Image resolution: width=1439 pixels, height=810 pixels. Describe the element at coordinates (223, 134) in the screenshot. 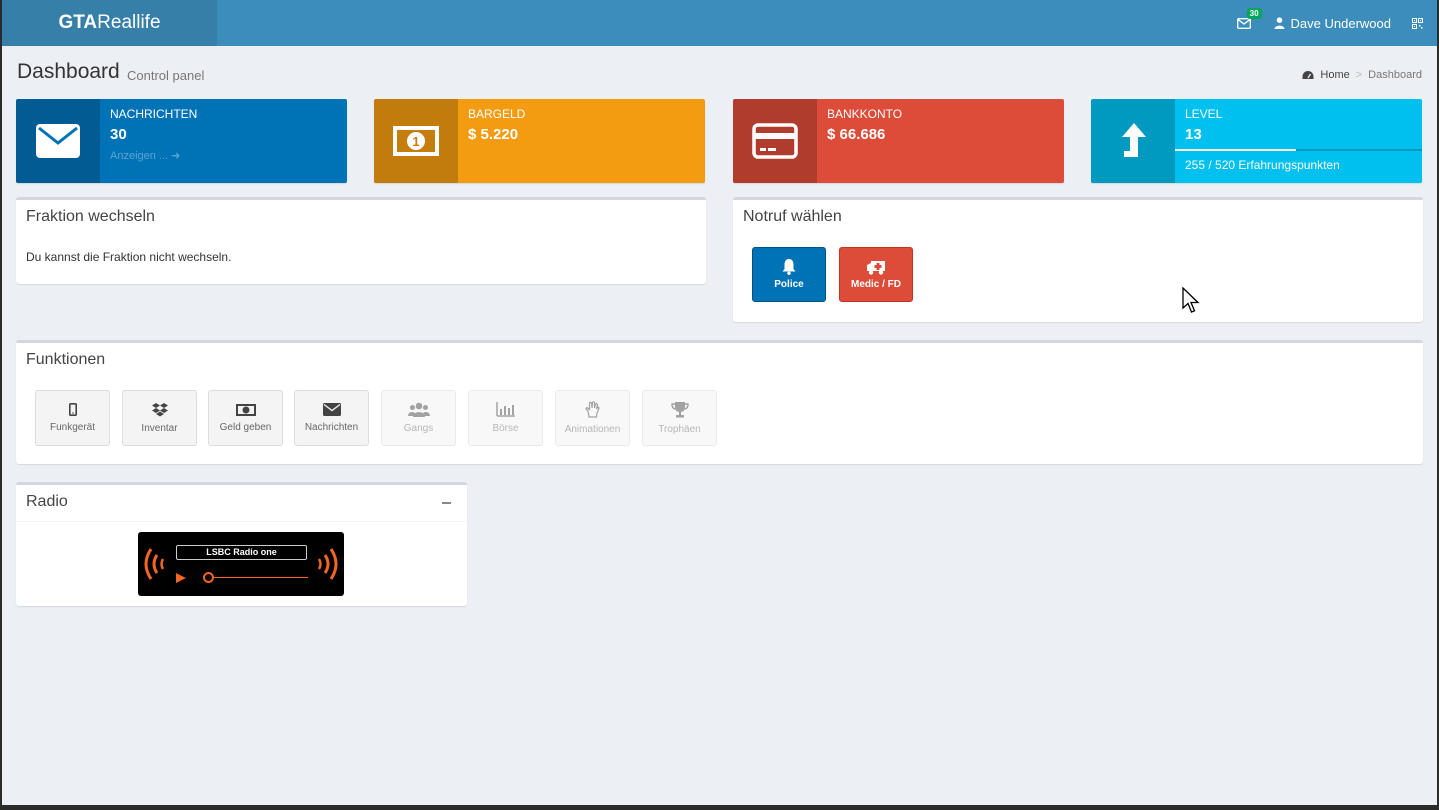

I see `info-box-content: NACHRICHTEN 30 Anzeigen ... ➜` at that location.